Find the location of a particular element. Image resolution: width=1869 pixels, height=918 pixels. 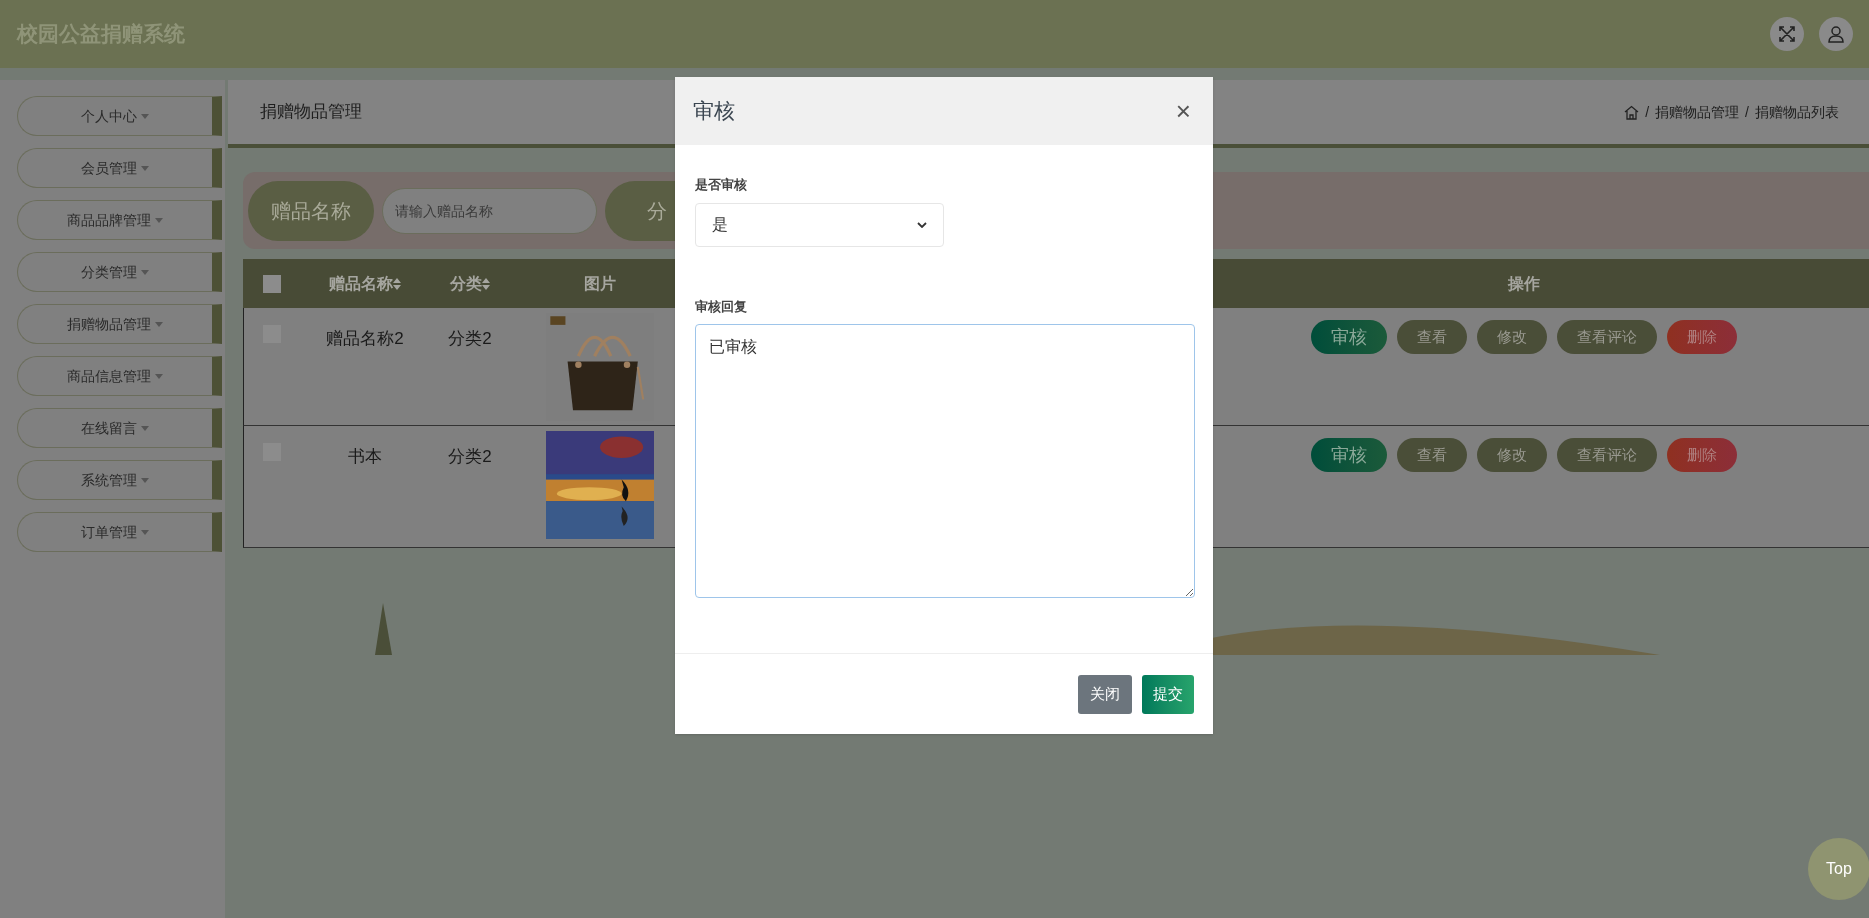

page-title: 捐赠物品管理 is located at coordinates (311, 112).